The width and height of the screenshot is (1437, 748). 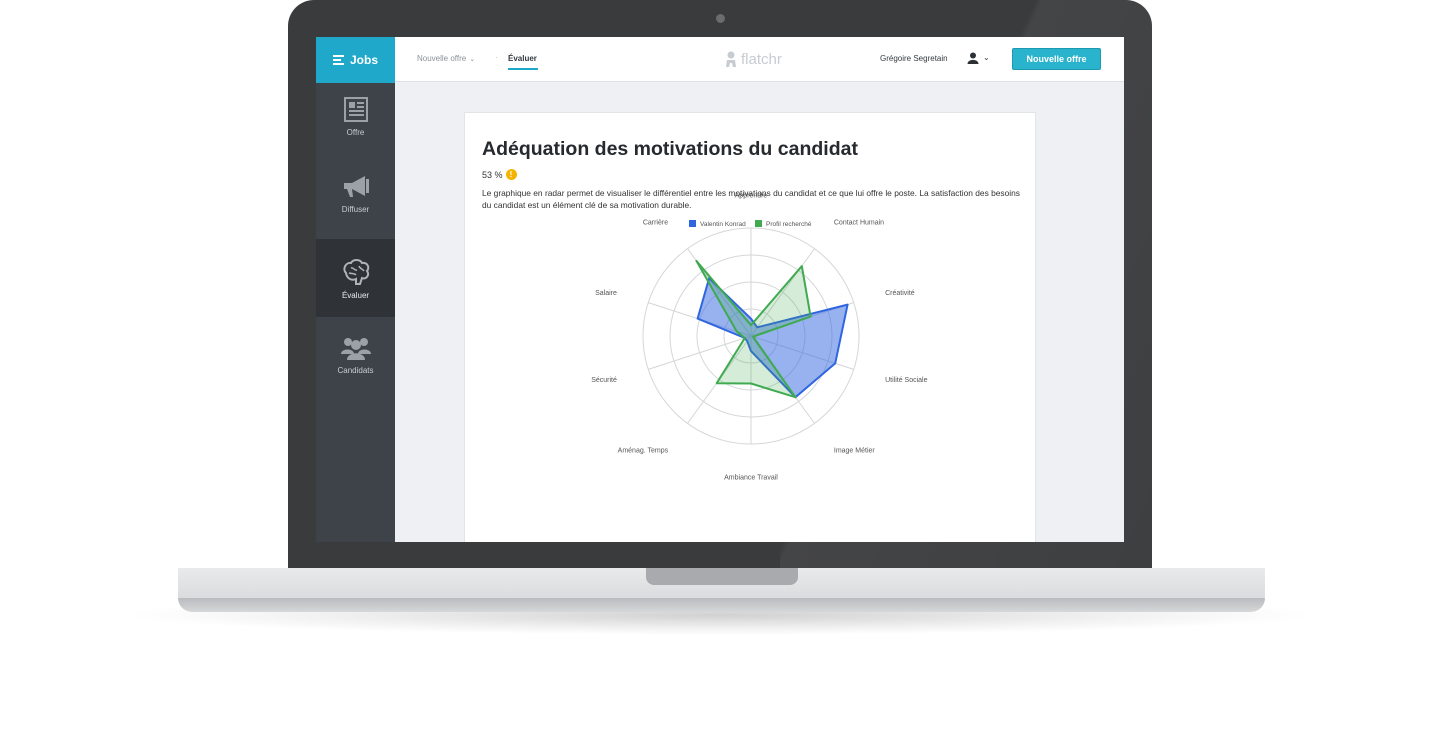 What do you see at coordinates (355, 349) in the screenshot?
I see `group-icon` at bounding box center [355, 349].